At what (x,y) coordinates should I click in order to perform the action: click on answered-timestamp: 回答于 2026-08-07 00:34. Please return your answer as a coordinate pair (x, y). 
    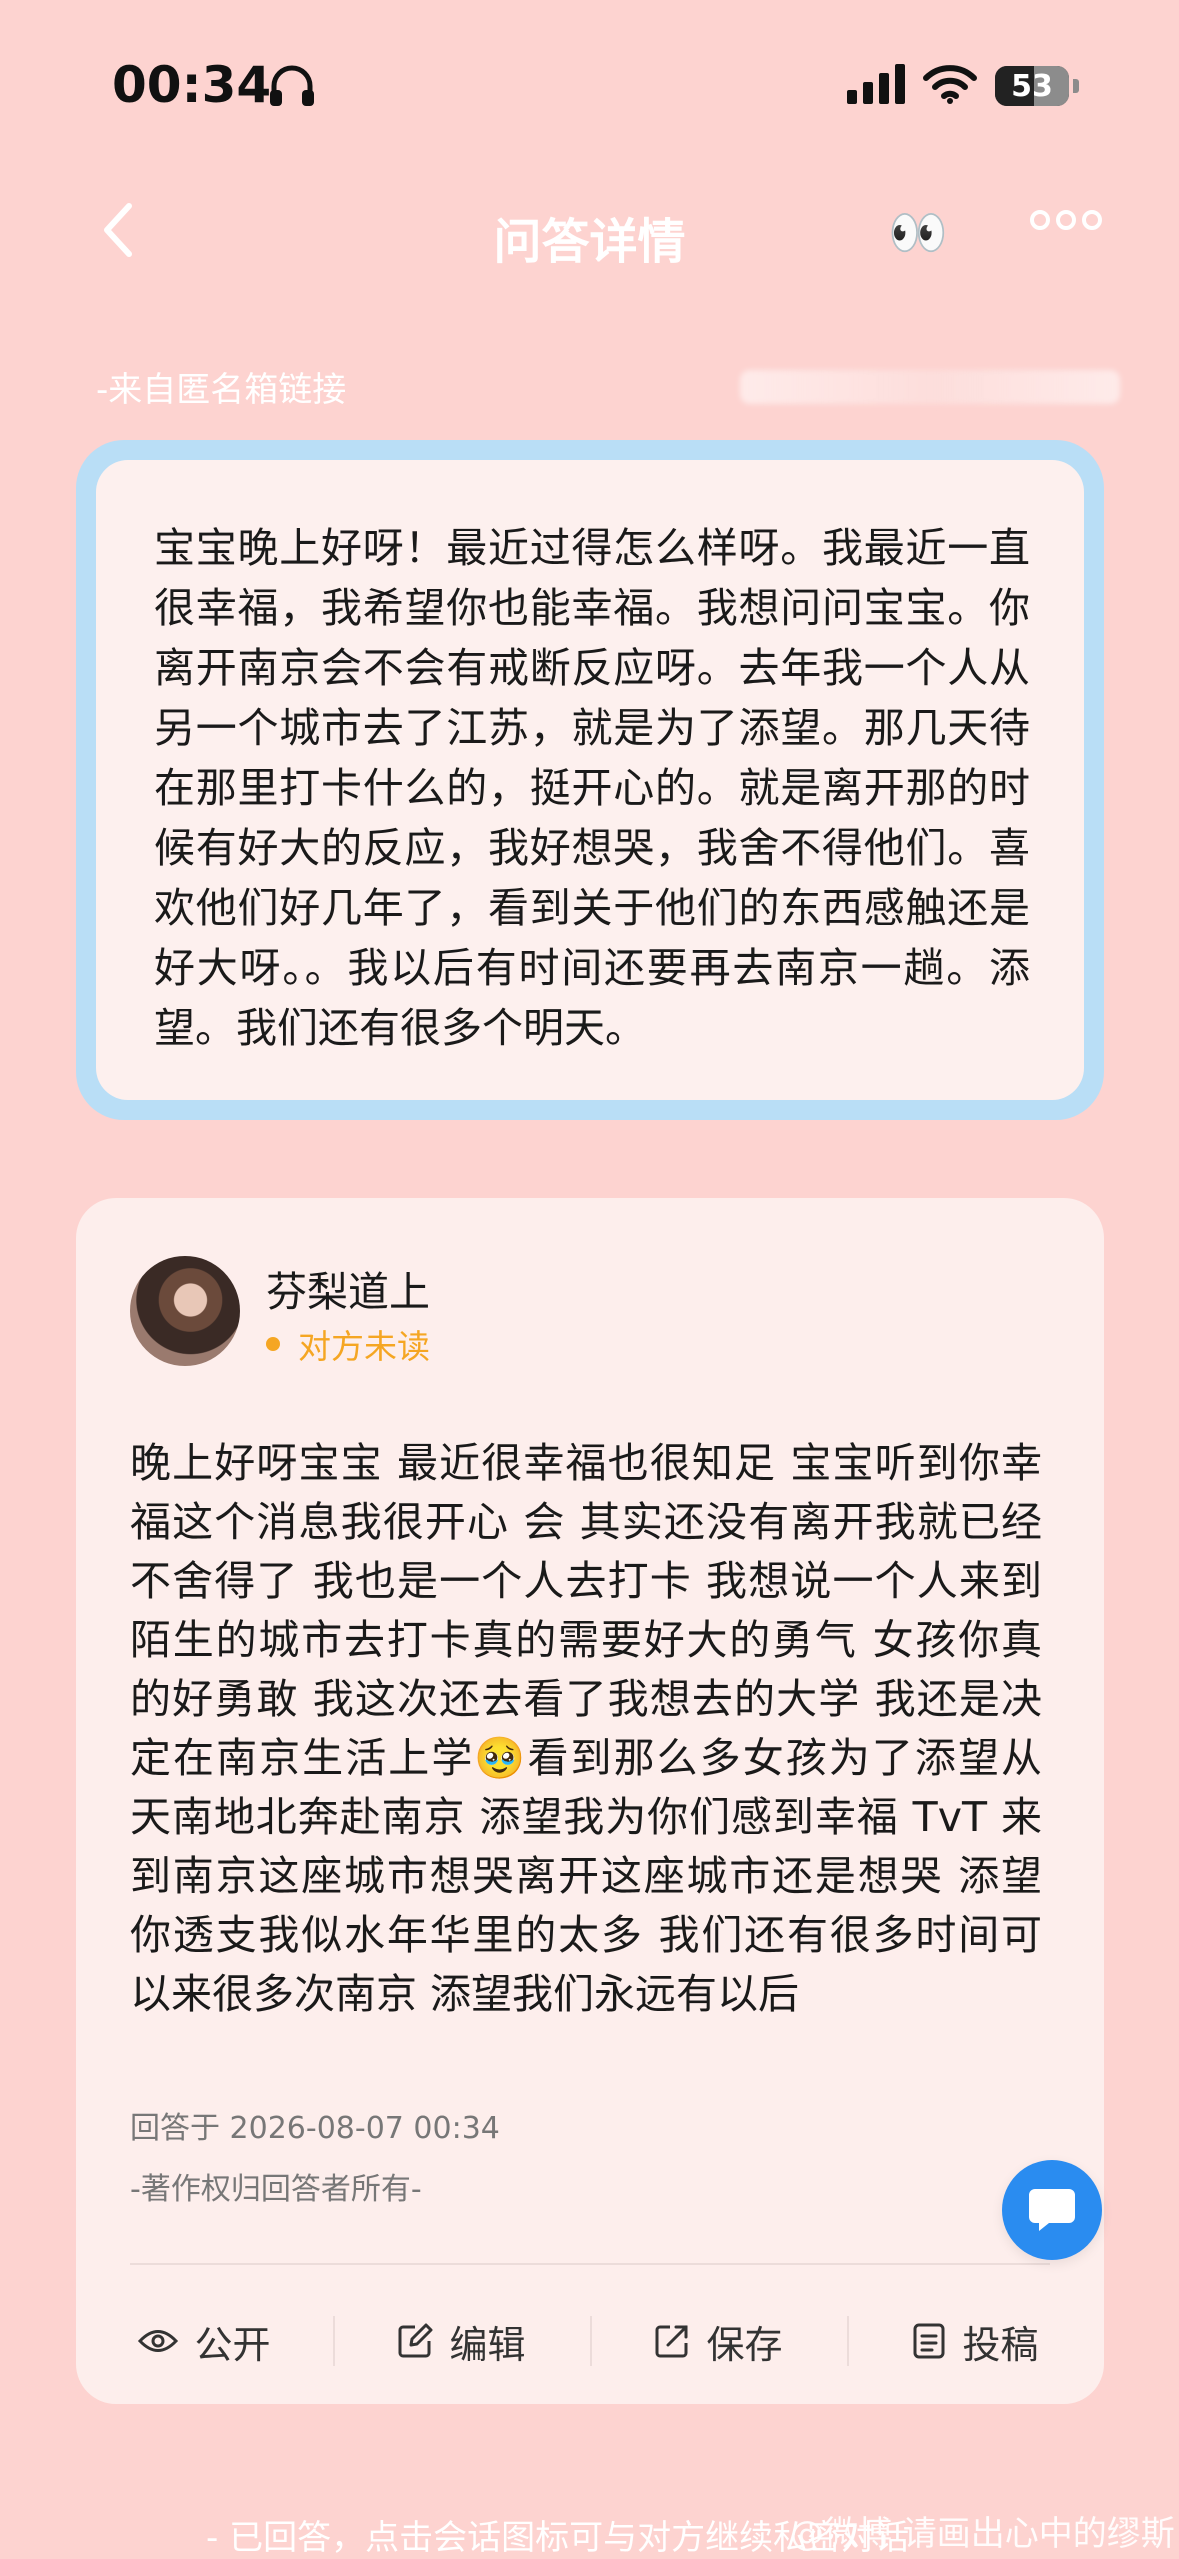
    Looking at the image, I should click on (315, 2128).